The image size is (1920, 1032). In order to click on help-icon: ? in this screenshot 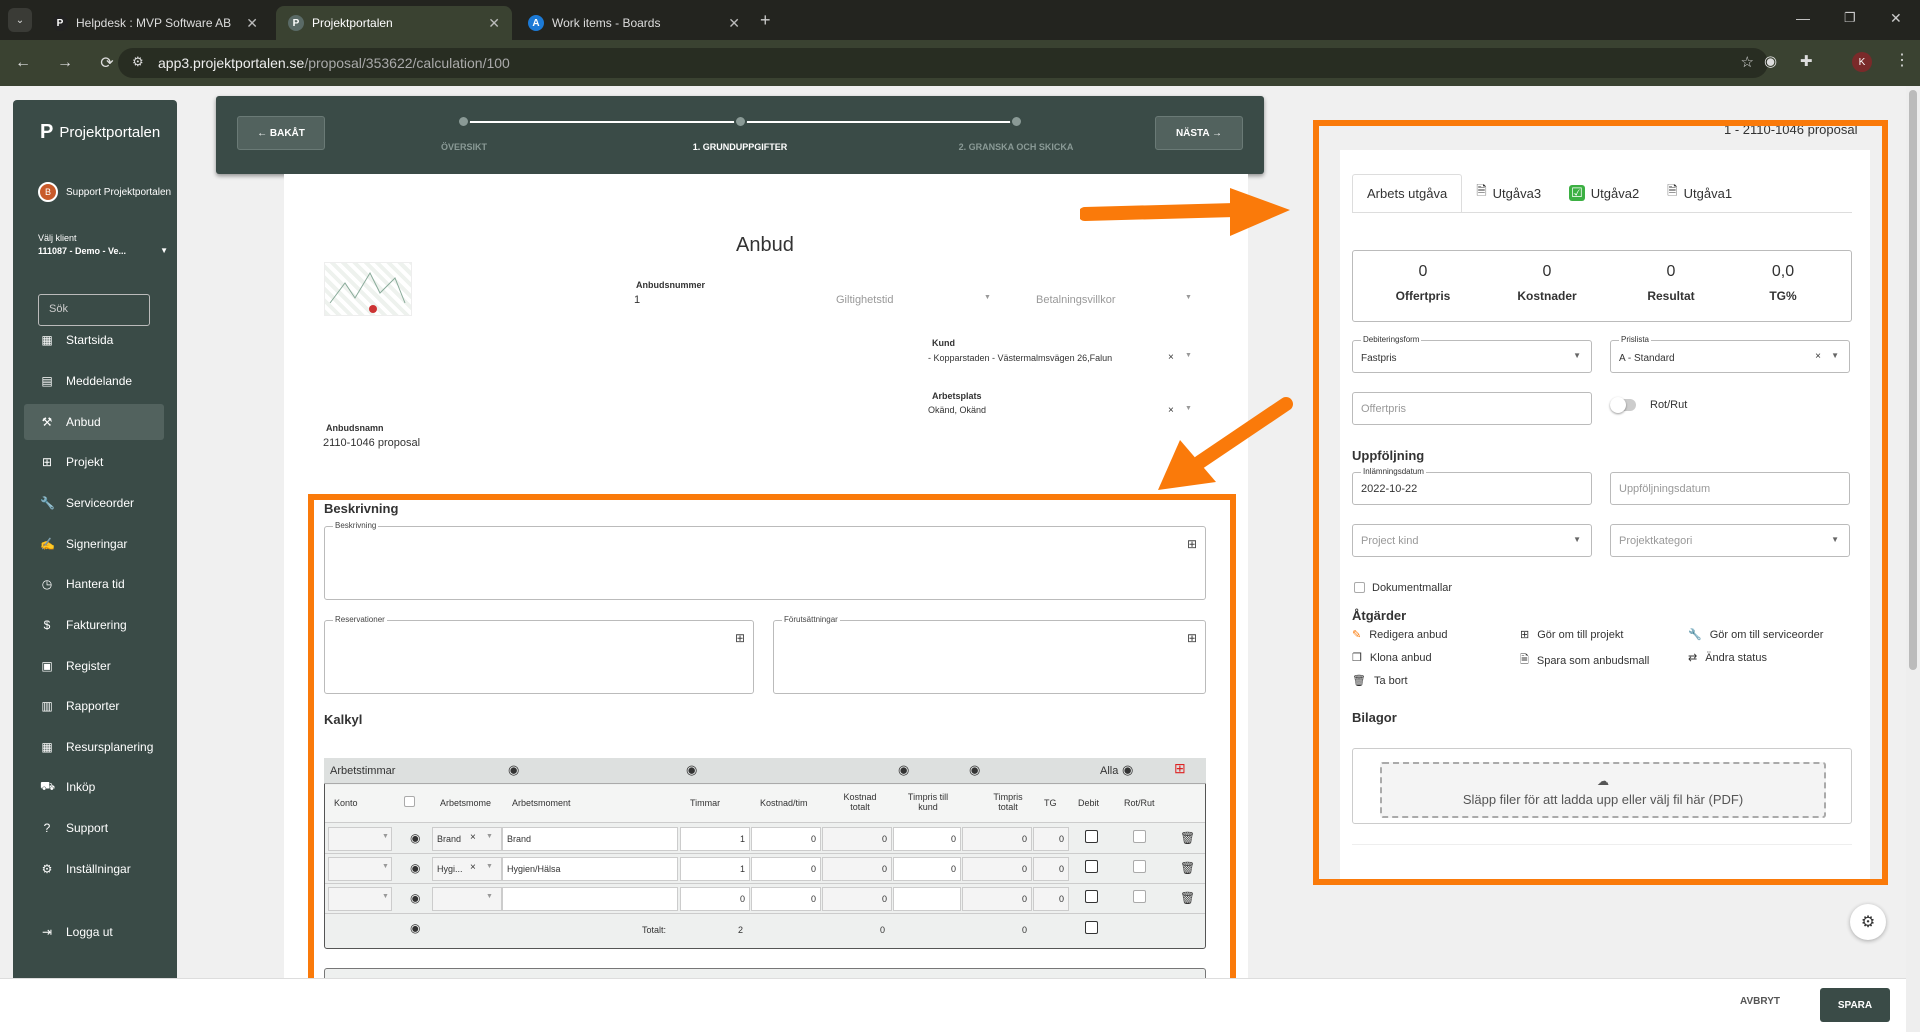, I will do `click(47, 828)`.